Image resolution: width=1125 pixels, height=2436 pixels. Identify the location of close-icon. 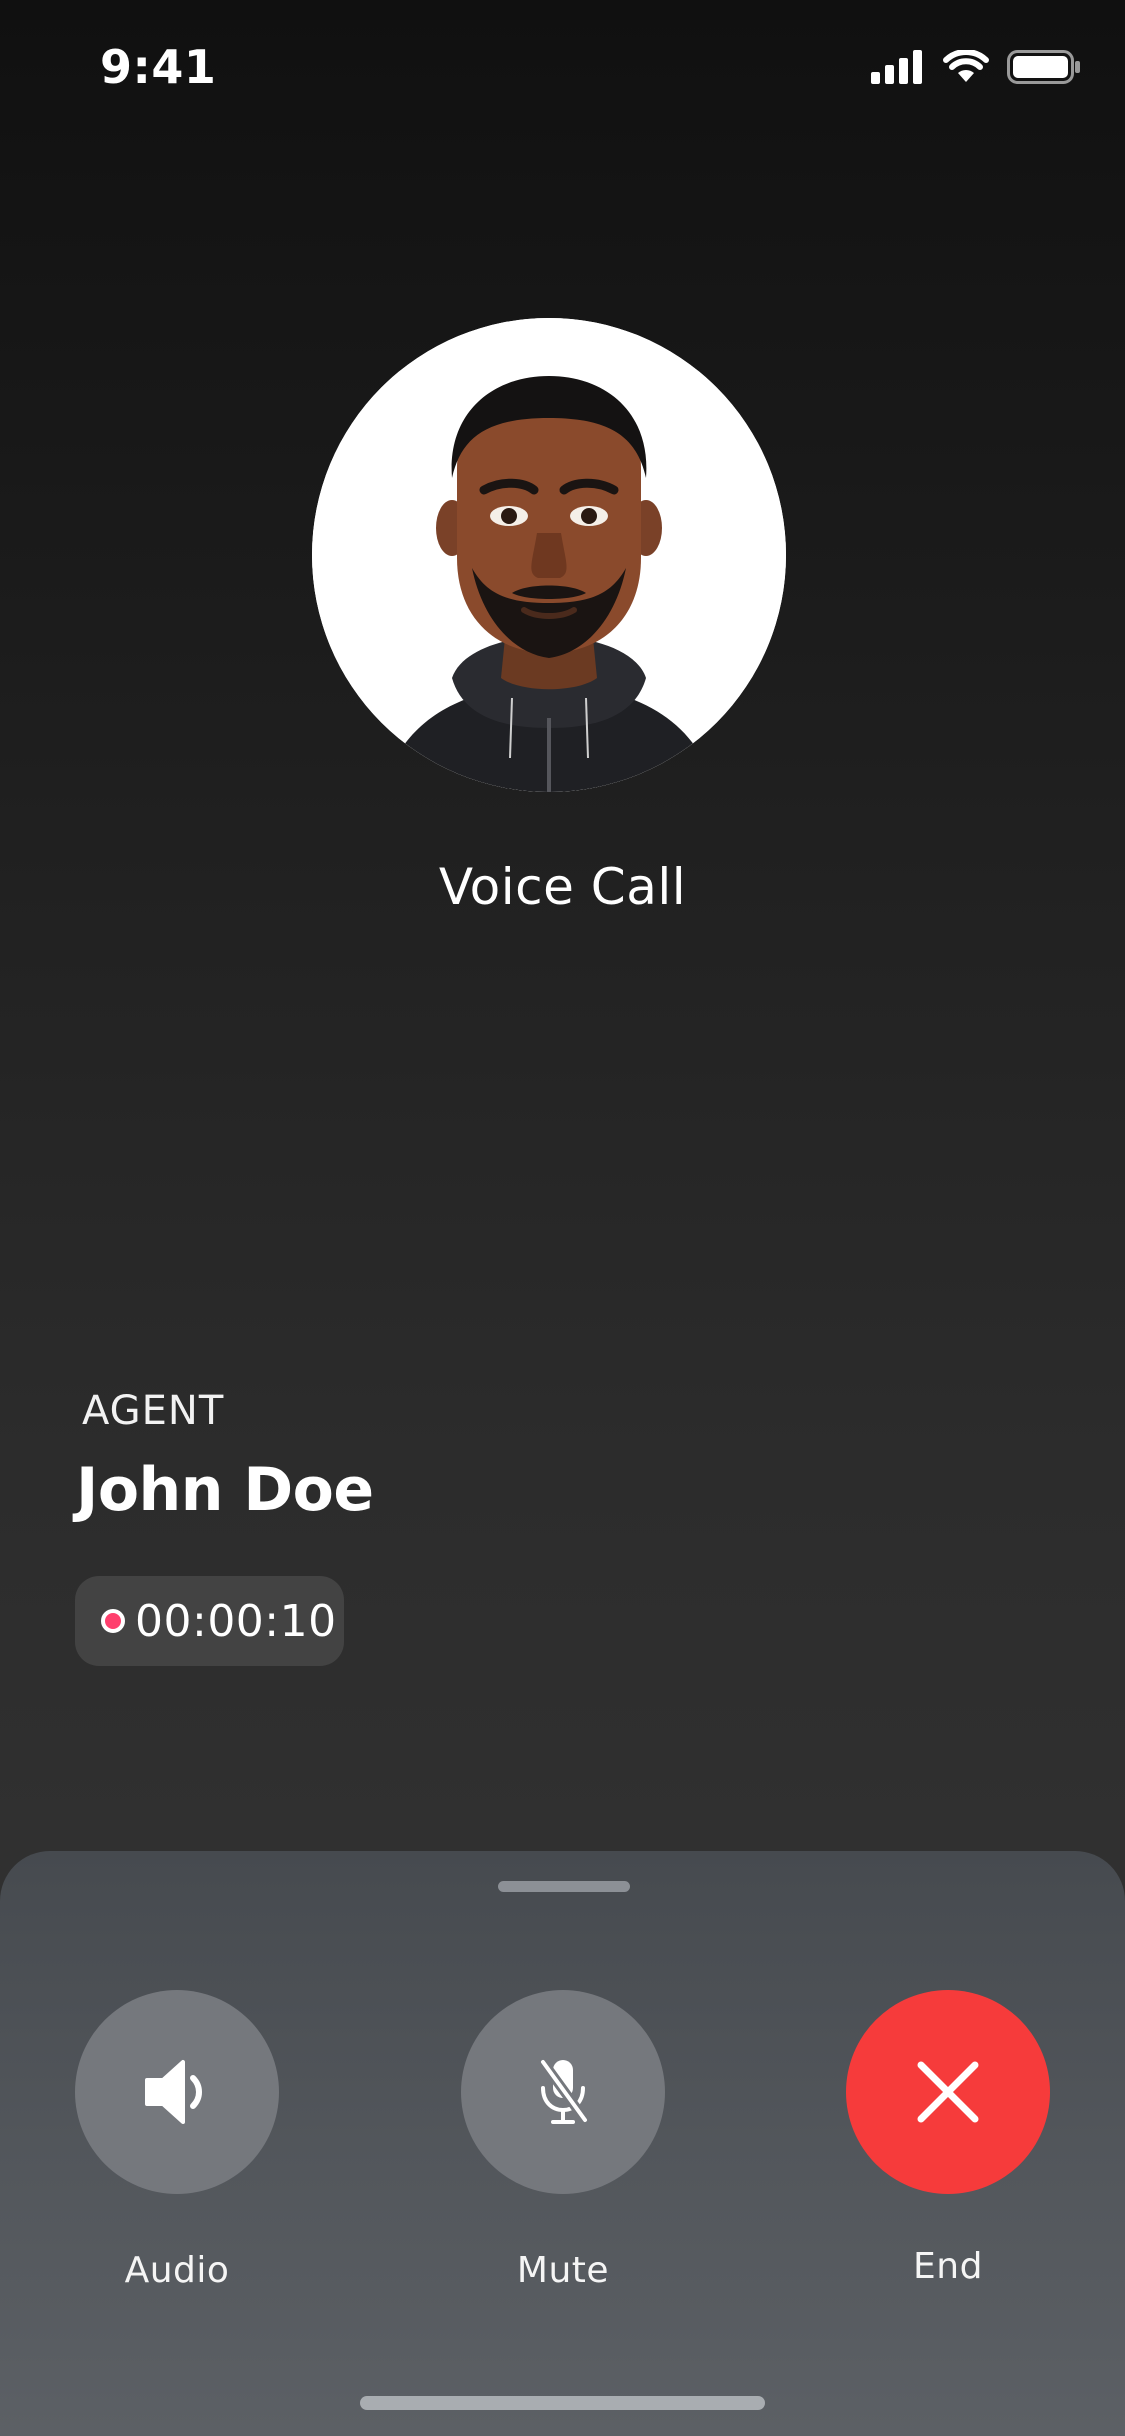
(948, 2092).